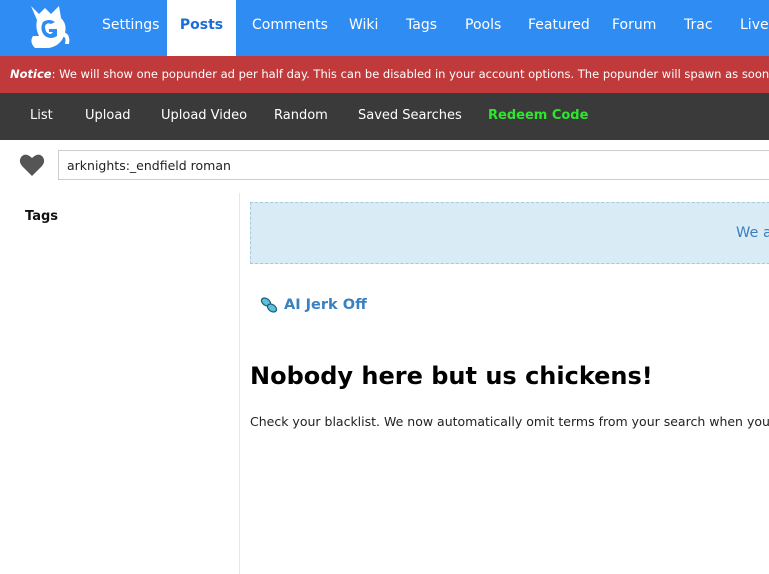 The width and height of the screenshot is (769, 574). I want to click on heart-icon, so click(32, 165).